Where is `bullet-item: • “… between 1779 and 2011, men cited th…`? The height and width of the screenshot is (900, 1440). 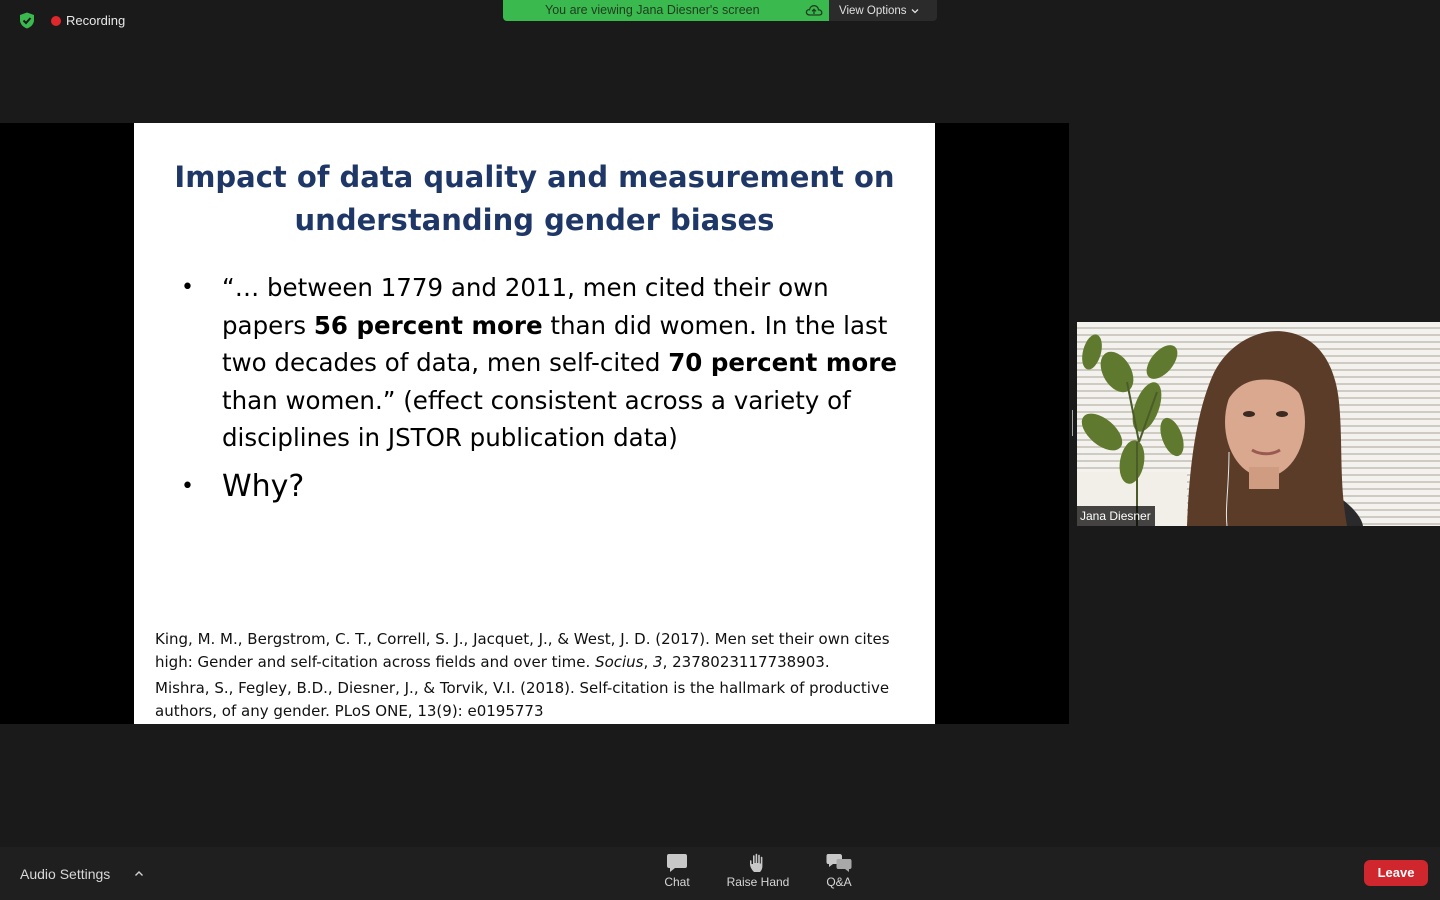 bullet-item: • “… between 1779 and 2011, men cited th… is located at coordinates (541, 363).